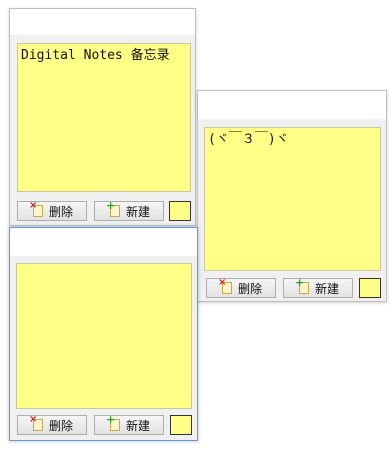  What do you see at coordinates (292, 199) in the screenshot?
I see `note-text-area: (ヾ￣３￣)ヾ` at bounding box center [292, 199].